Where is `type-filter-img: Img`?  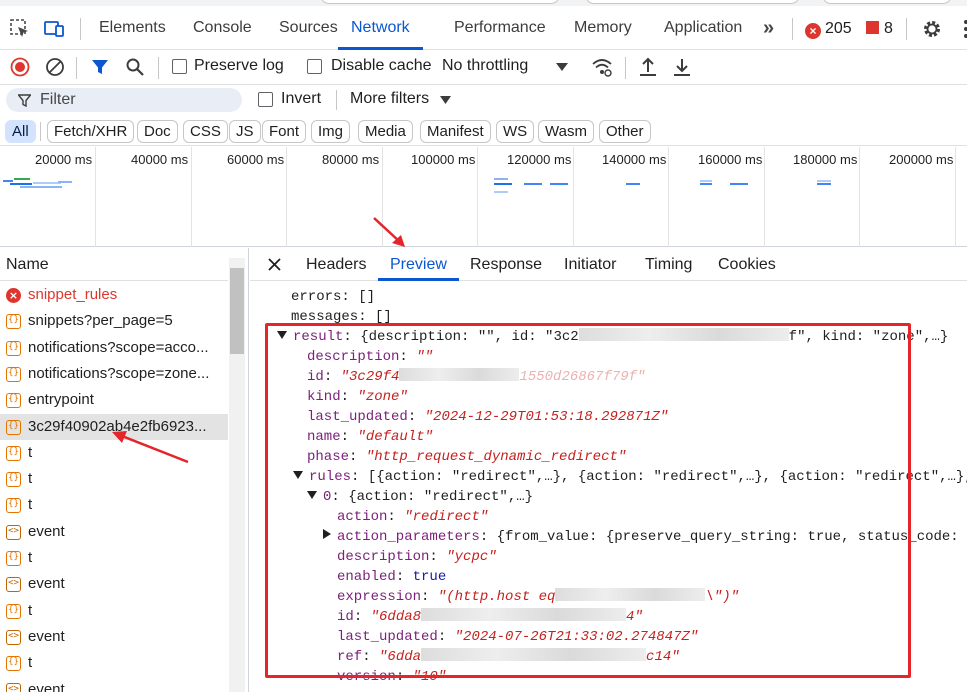 type-filter-img: Img is located at coordinates (331, 131).